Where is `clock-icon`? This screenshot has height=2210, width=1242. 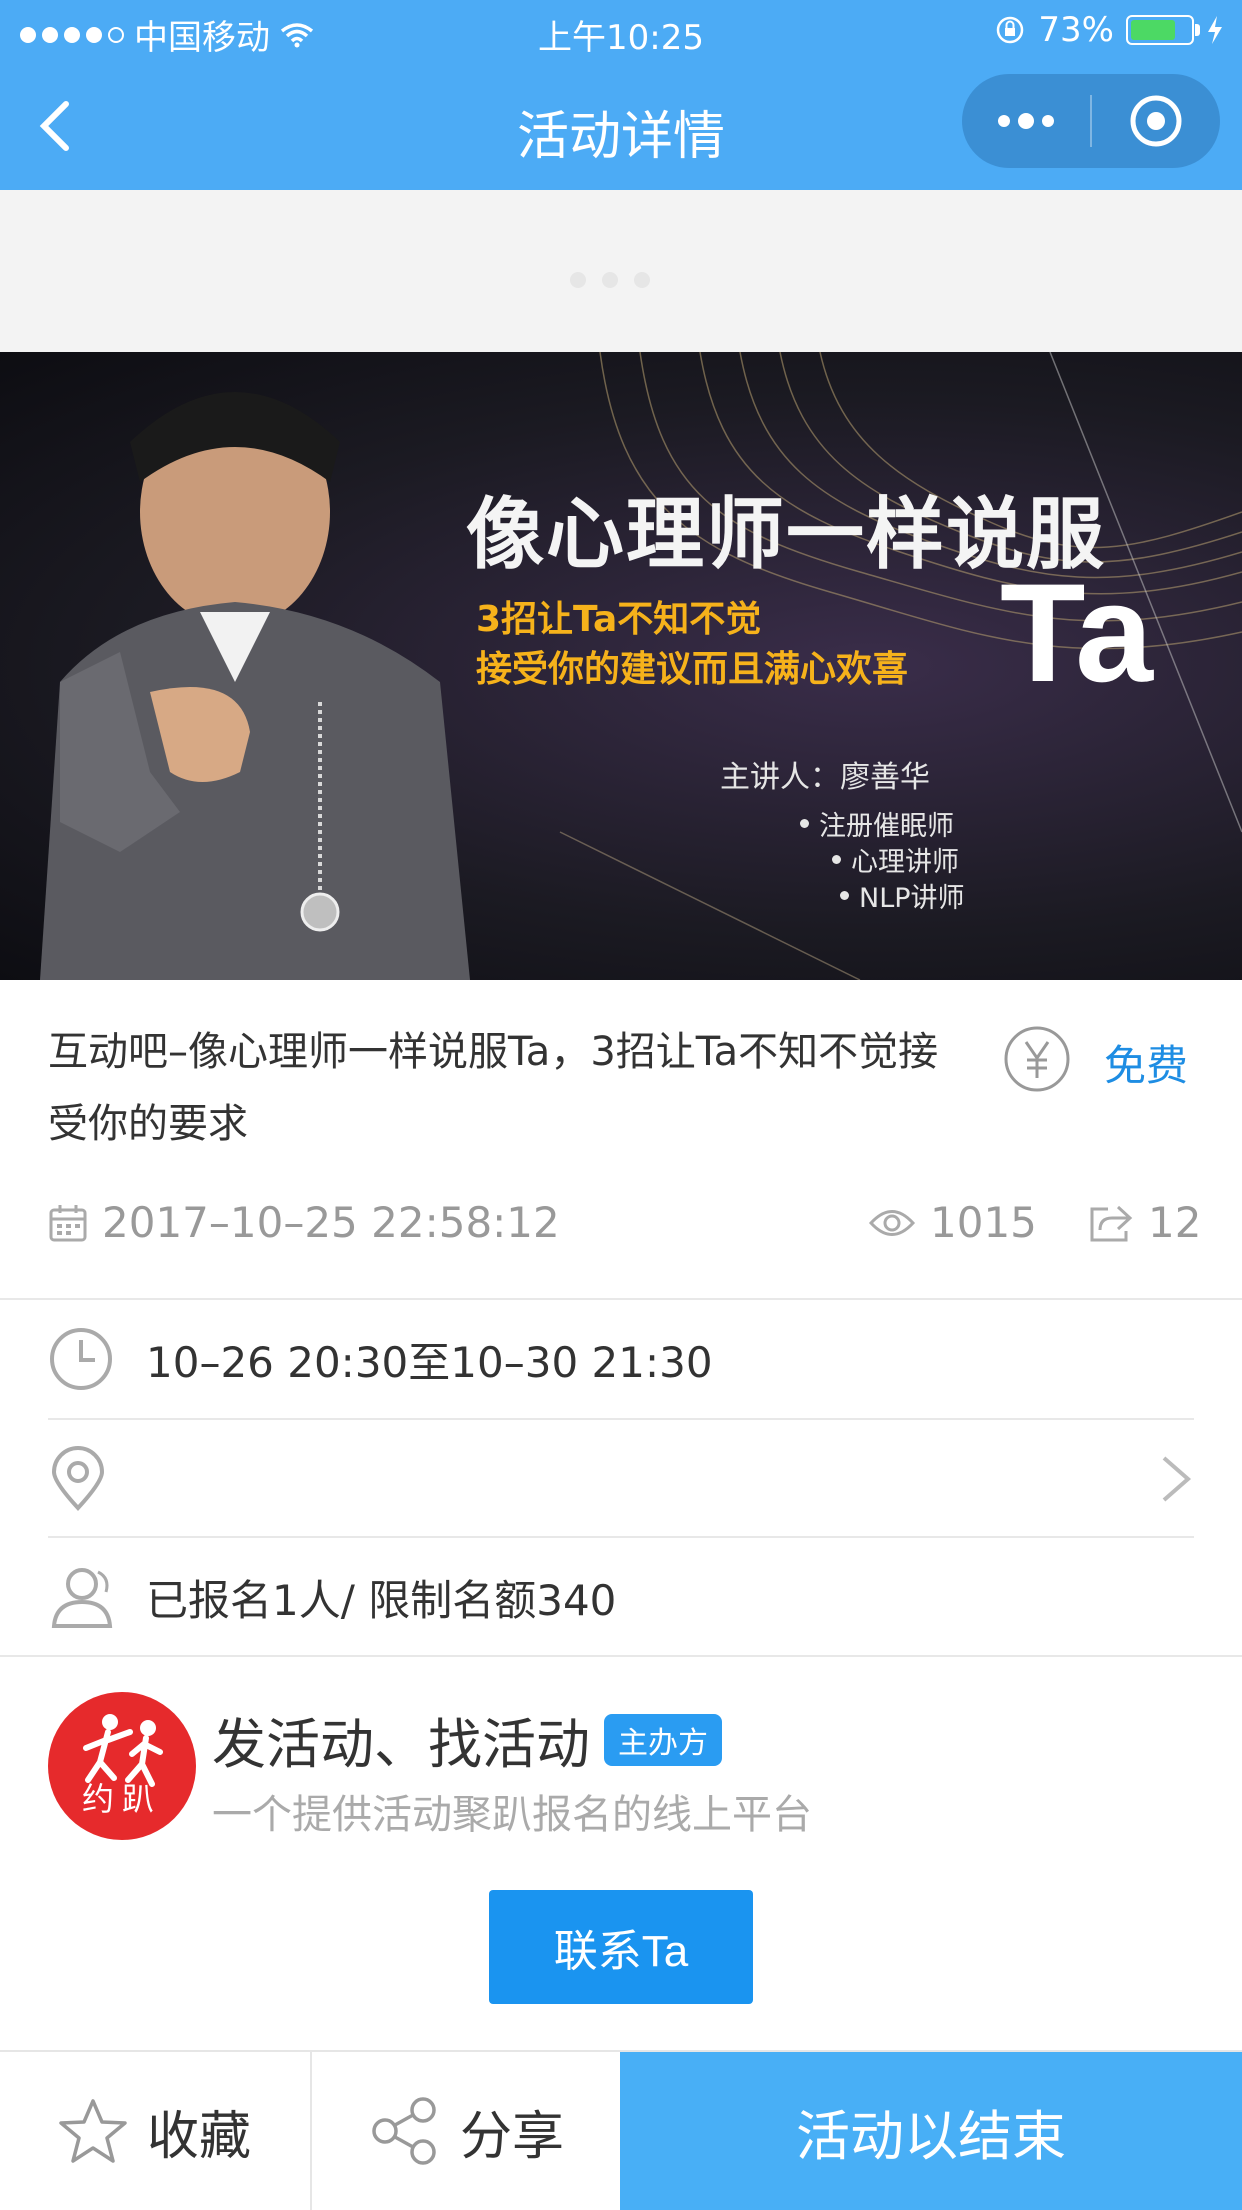
clock-icon is located at coordinates (81, 1359).